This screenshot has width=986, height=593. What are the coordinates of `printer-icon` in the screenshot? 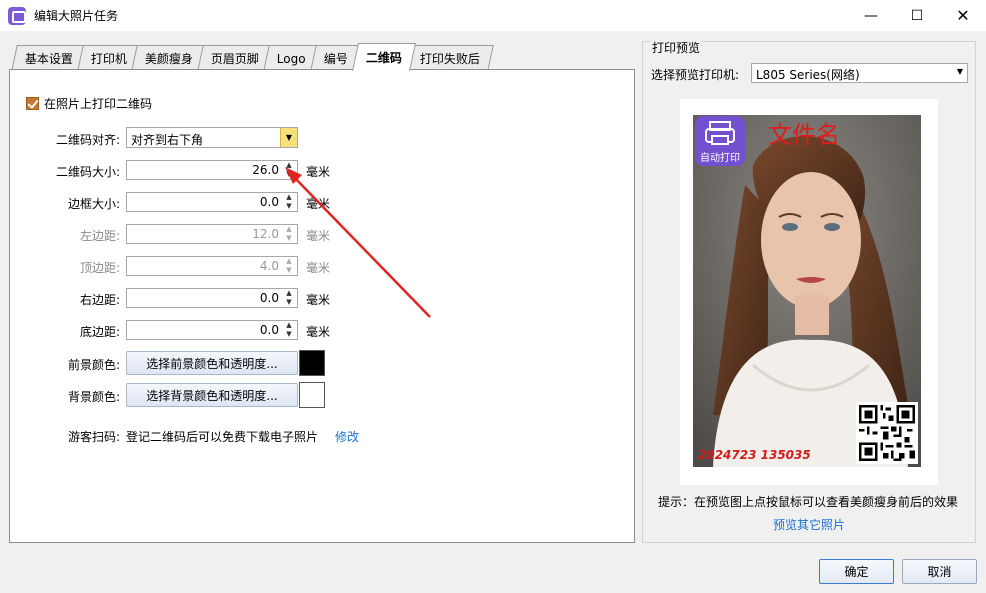 It's located at (720, 133).